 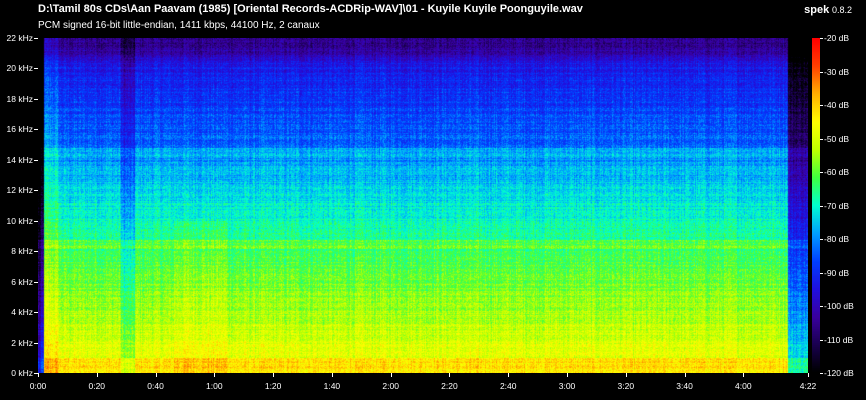 I want to click on db-tick-label: -80 dB, so click(x=837, y=239).